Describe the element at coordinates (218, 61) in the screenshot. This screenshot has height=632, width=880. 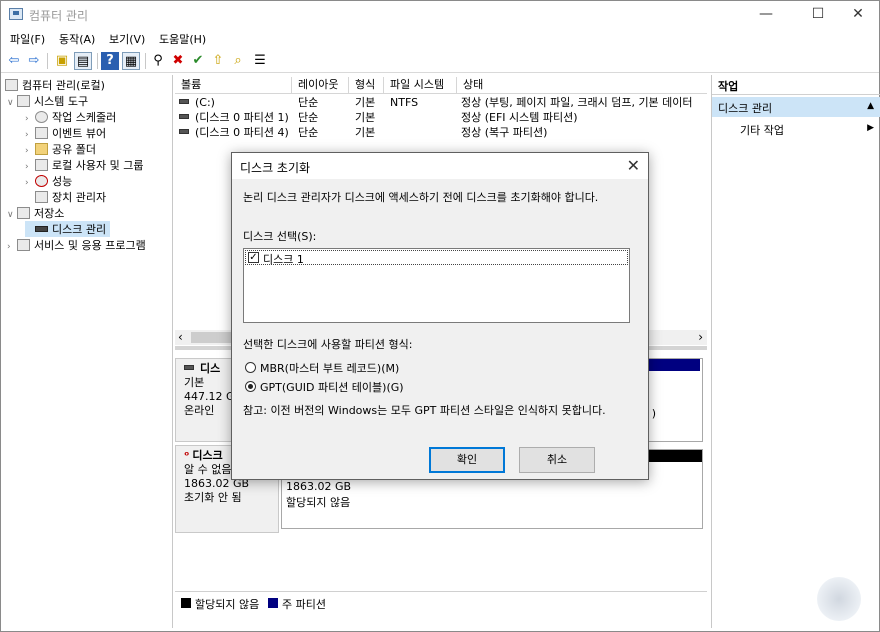
I see `upload-icon: ⇧` at that location.